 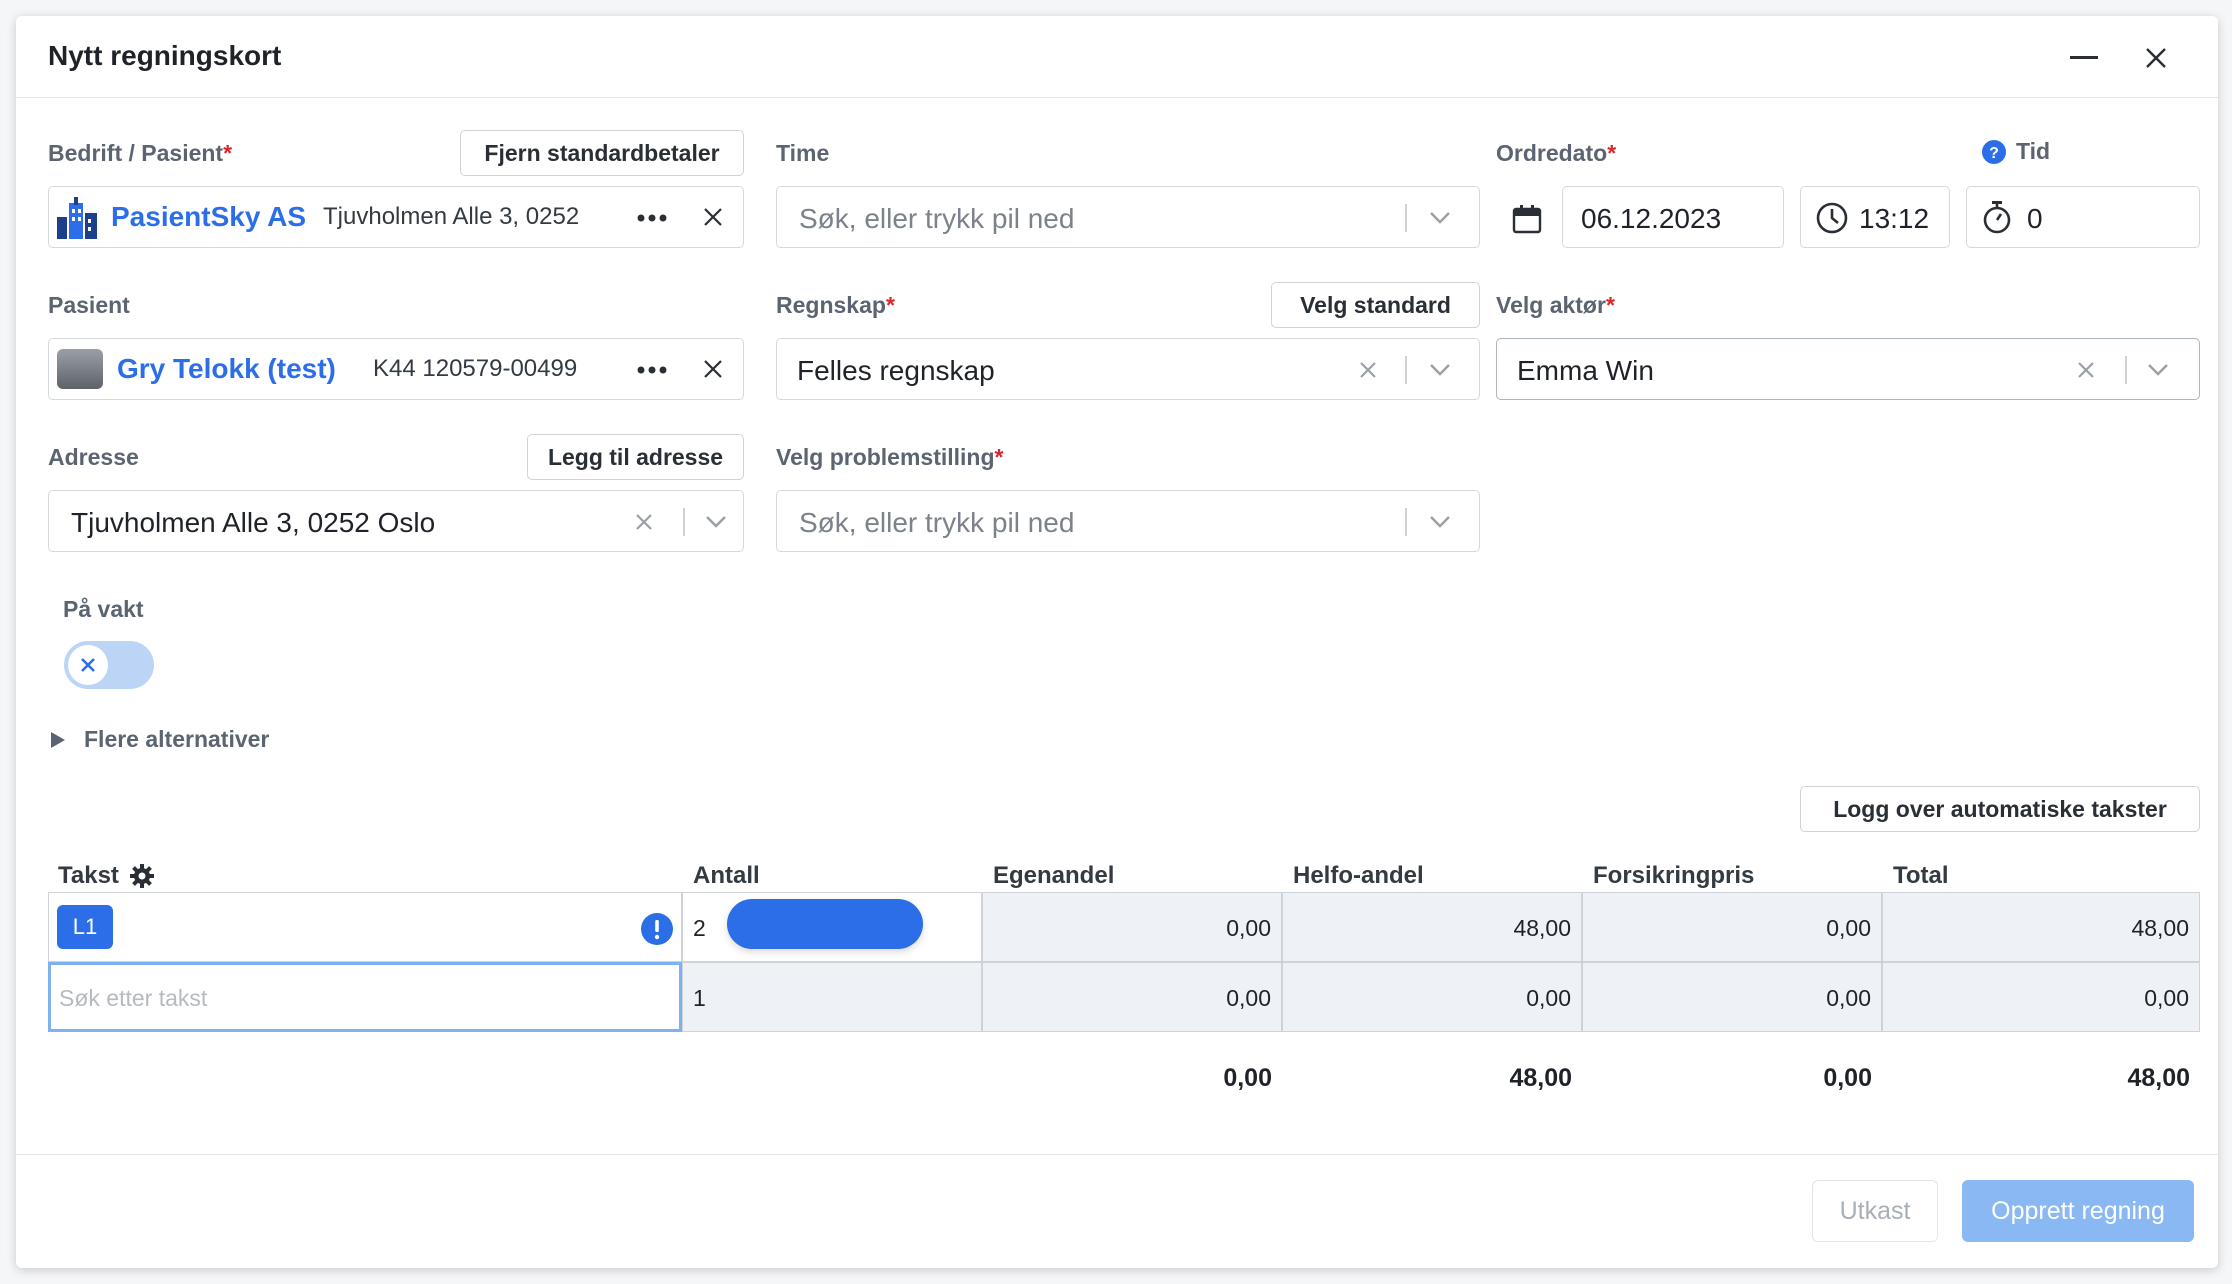 What do you see at coordinates (602, 153) in the screenshot?
I see `remove-default-payer-button: Fjern standardbetaler` at bounding box center [602, 153].